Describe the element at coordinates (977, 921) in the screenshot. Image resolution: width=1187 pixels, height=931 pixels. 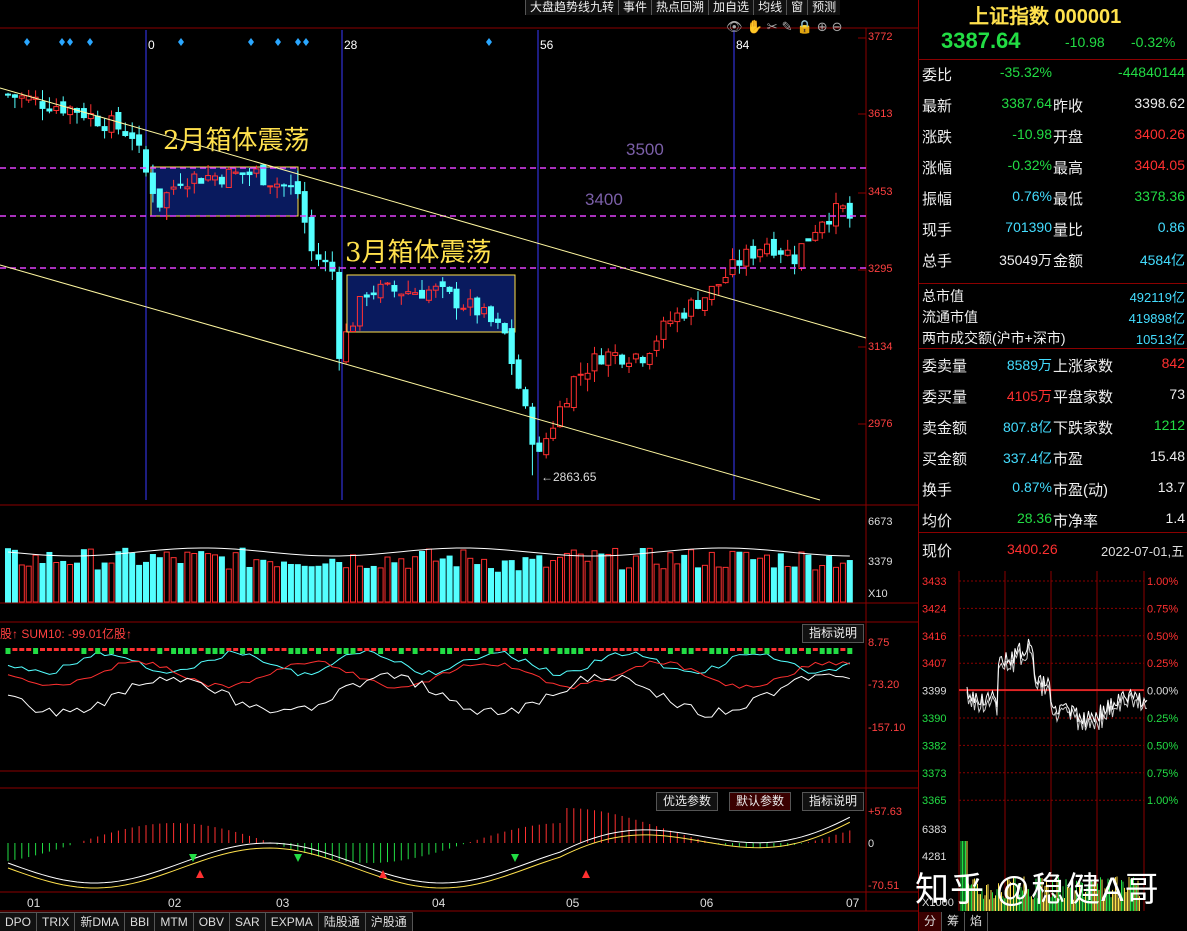
I see `tab-flame: 焰` at that location.